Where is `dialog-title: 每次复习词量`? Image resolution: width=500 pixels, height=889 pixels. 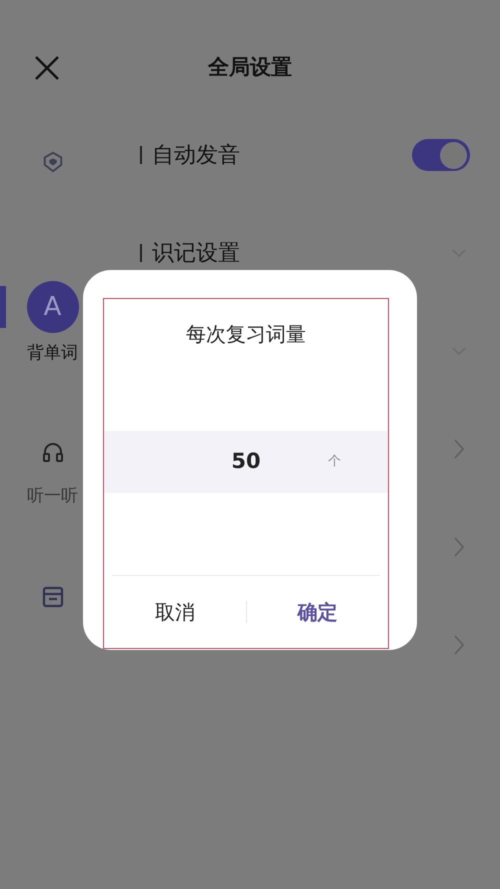
dialog-title: 每次复习词量 is located at coordinates (246, 334).